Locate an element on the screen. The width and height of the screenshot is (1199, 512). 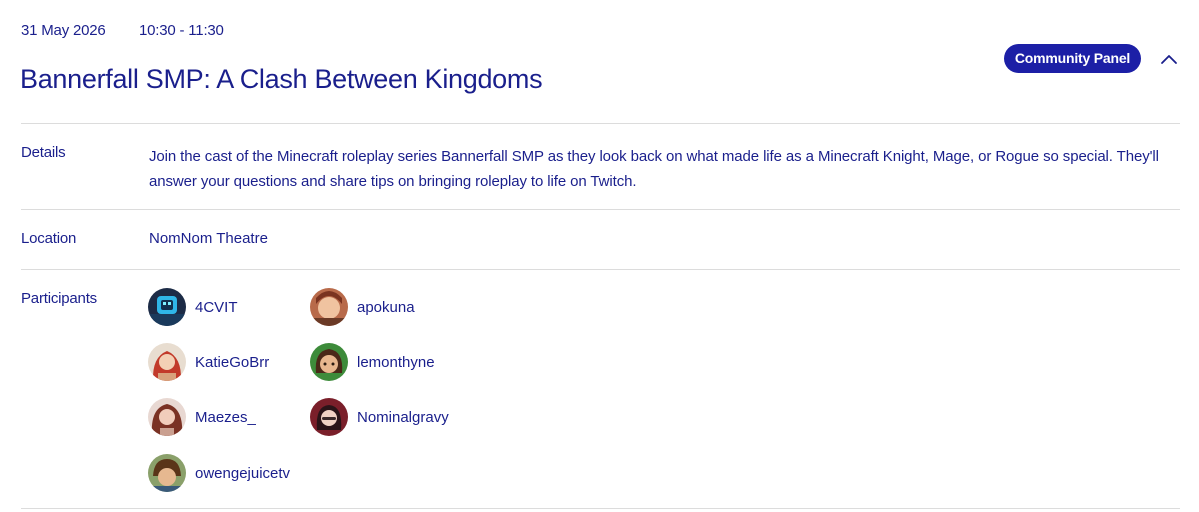
participant-name: owengejuicetv is located at coordinates (243, 473).